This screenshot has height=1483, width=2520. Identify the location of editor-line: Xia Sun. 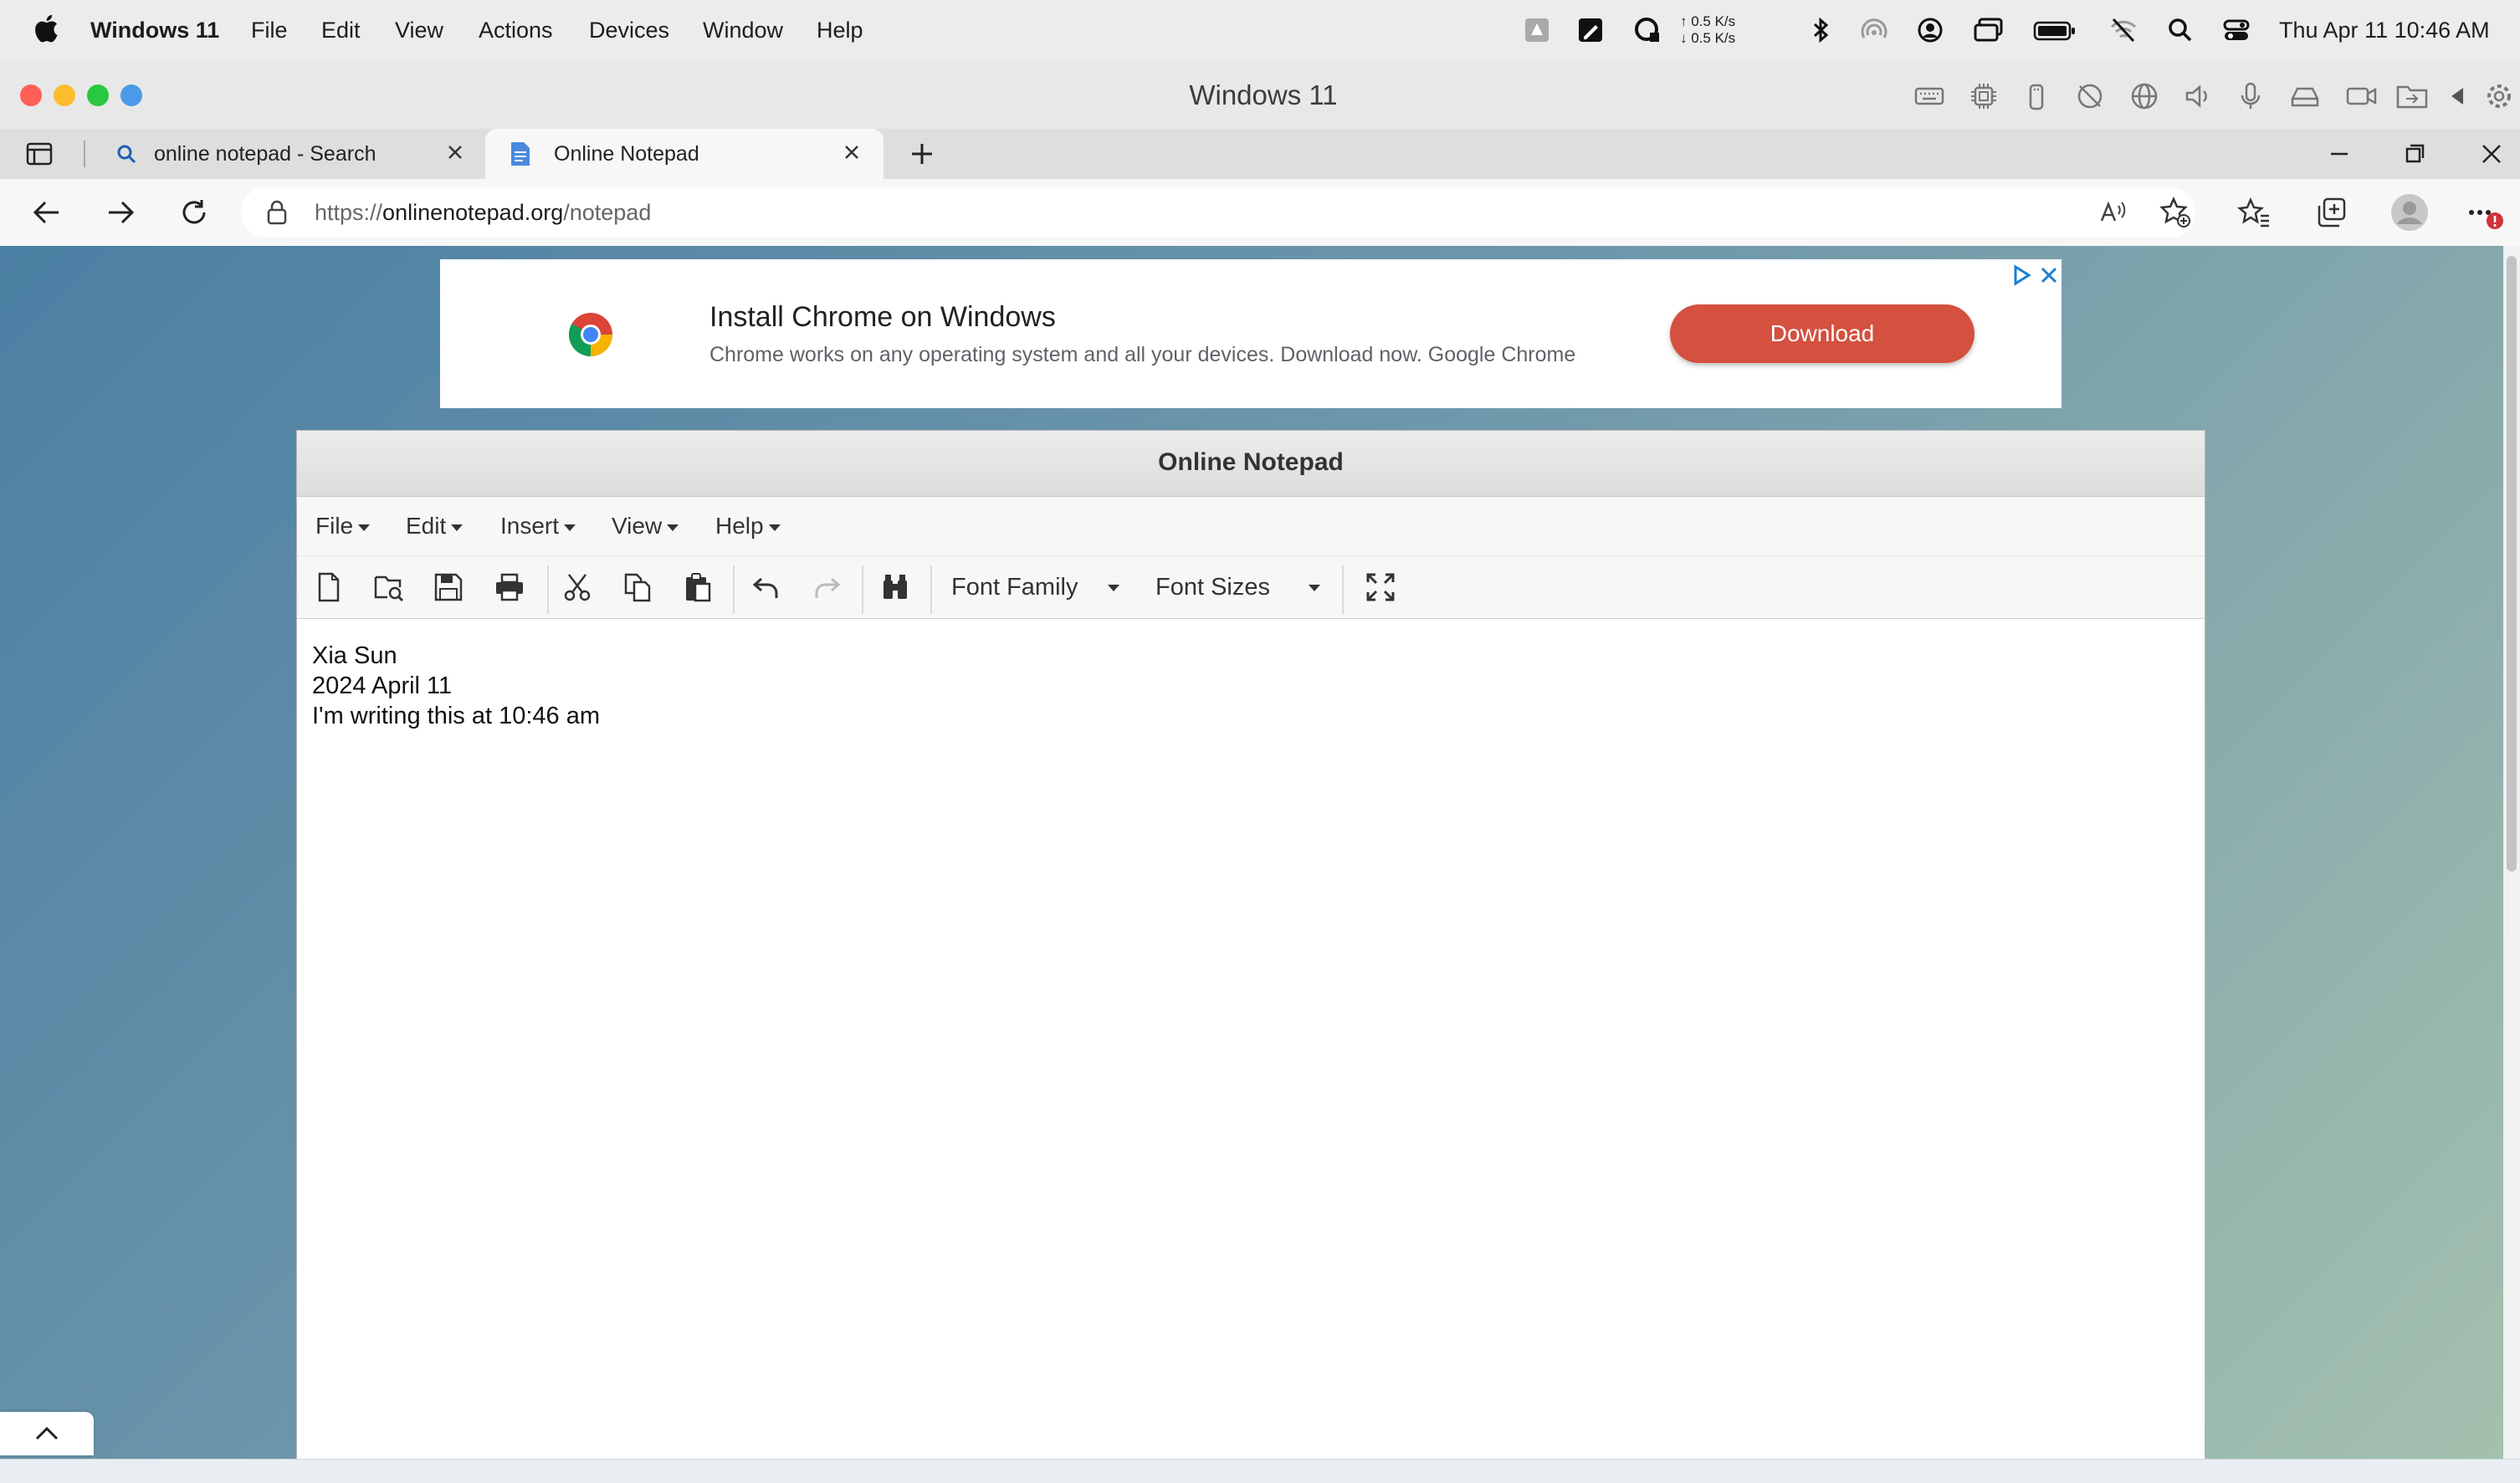
(354, 656).